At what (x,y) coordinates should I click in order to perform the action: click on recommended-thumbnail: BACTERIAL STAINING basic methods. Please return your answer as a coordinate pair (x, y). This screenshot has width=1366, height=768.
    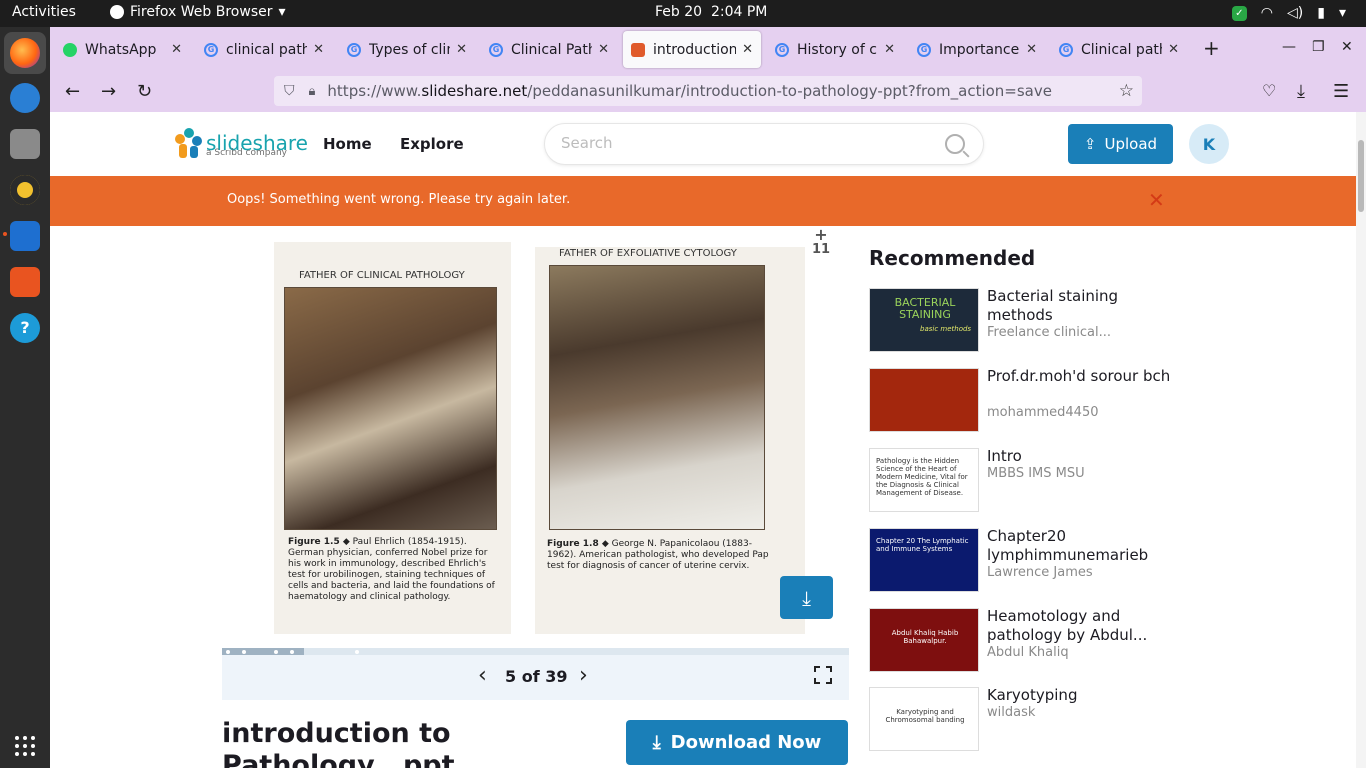
    Looking at the image, I should click on (924, 320).